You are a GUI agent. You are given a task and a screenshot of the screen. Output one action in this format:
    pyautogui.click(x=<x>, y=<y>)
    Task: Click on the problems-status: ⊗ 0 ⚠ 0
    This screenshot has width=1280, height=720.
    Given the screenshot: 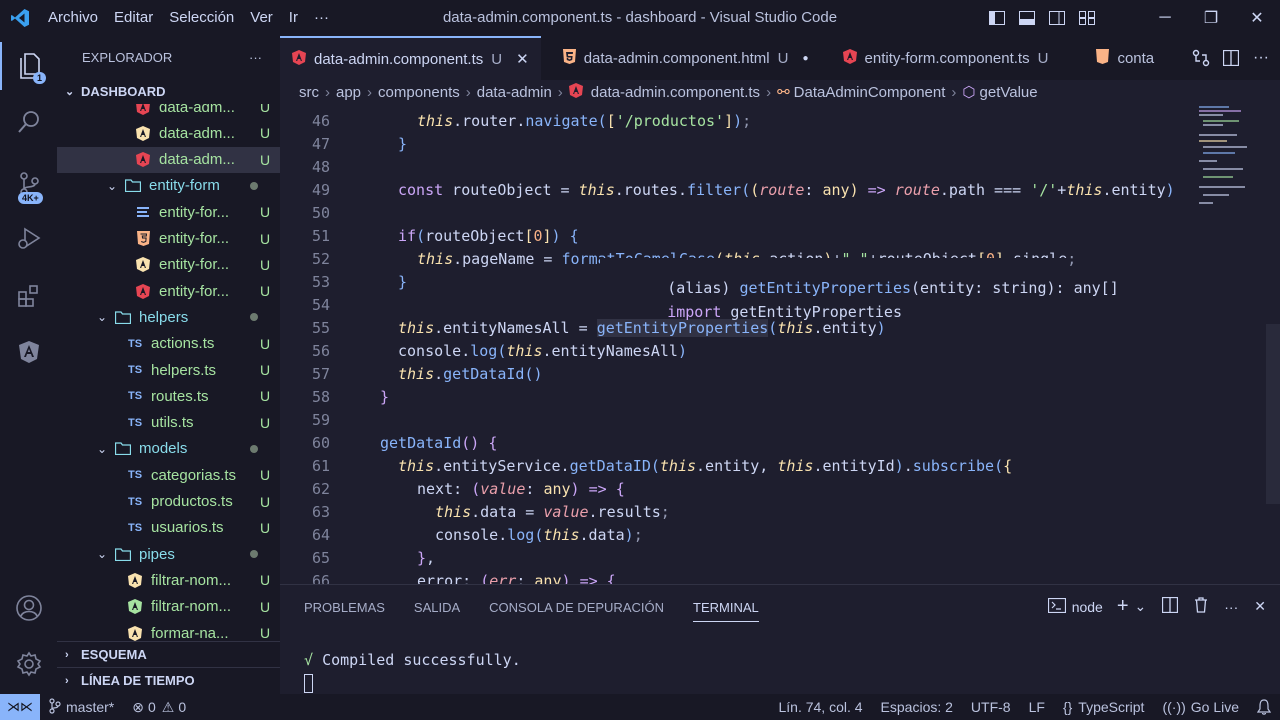 What is the action you would take?
    pyautogui.click(x=159, y=707)
    